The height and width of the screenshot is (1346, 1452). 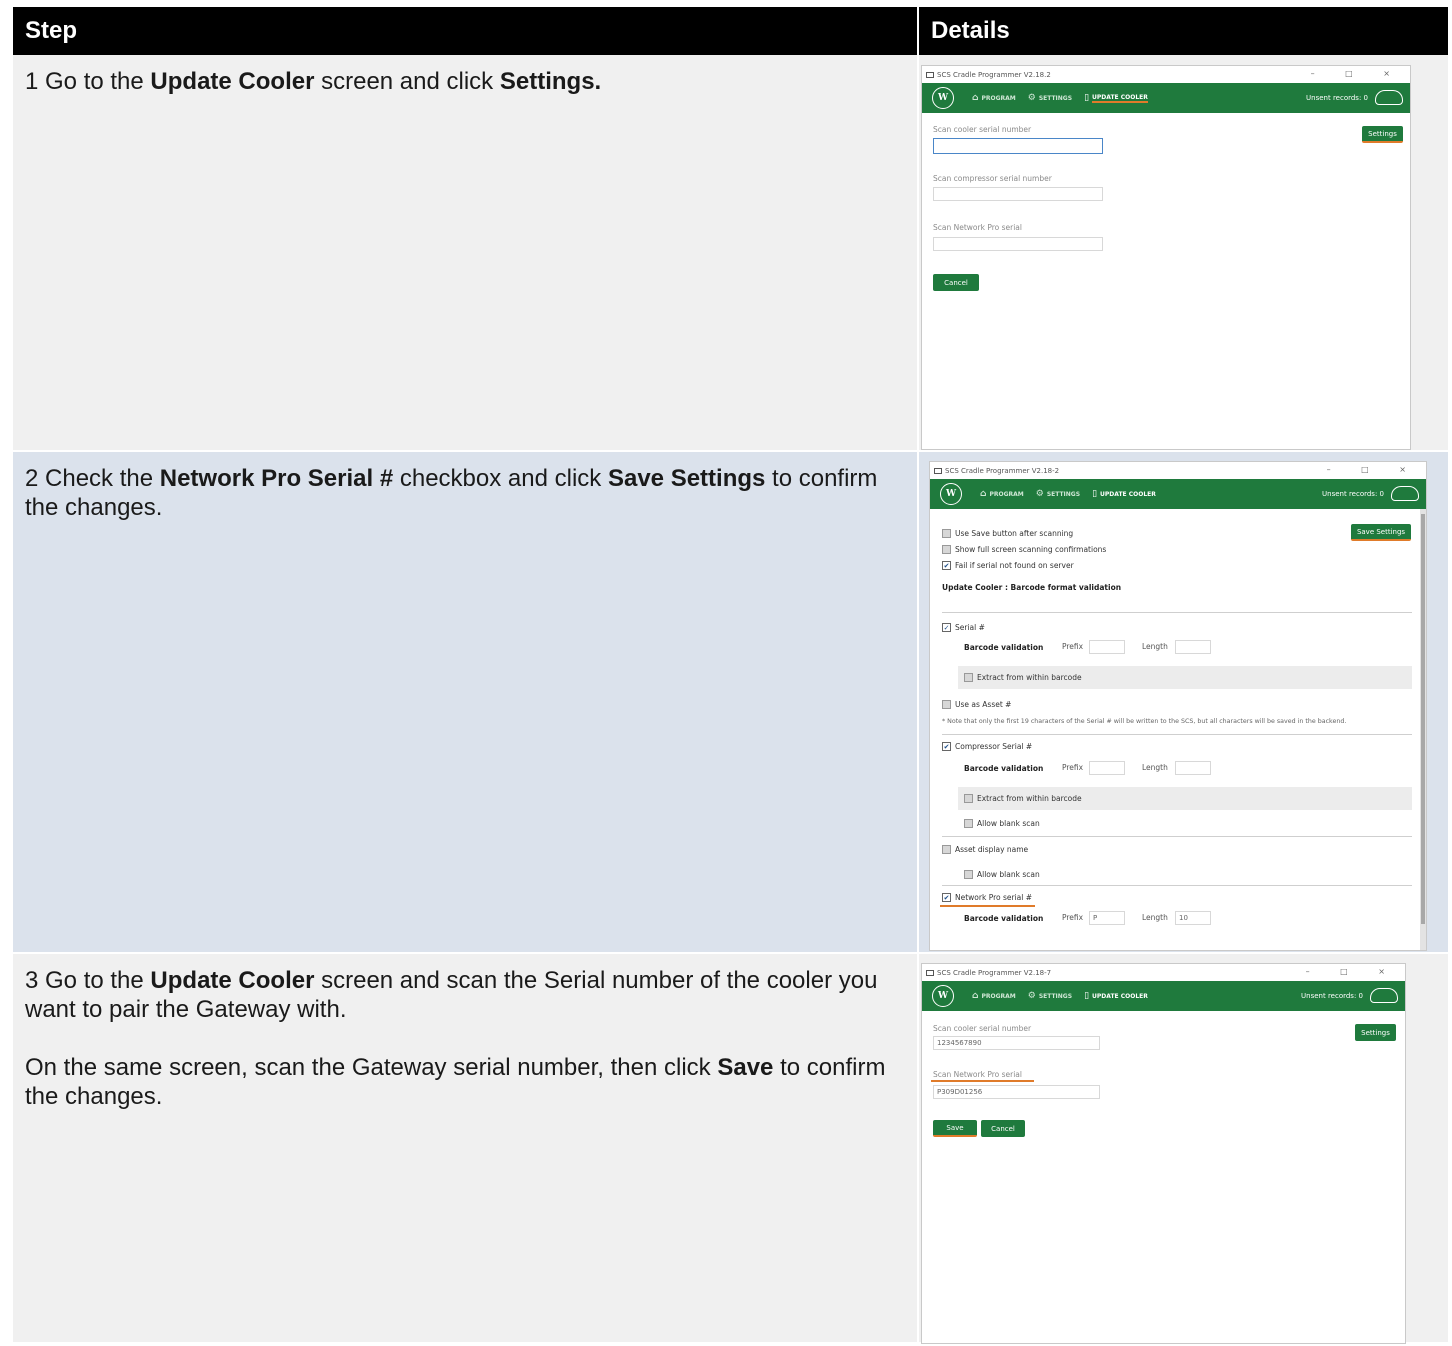 I want to click on option-serial: ✓ Serial #, so click(x=963, y=627).